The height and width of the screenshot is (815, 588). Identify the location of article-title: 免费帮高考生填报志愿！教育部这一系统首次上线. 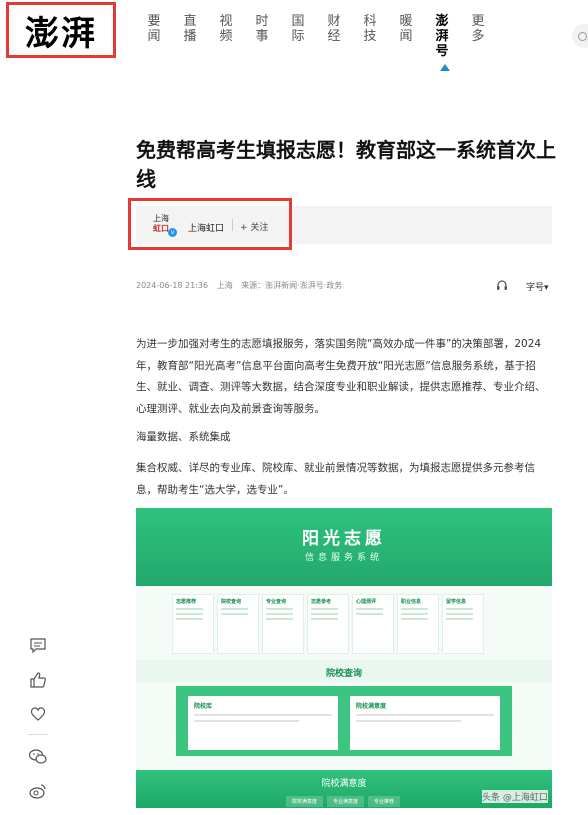
(346, 164).